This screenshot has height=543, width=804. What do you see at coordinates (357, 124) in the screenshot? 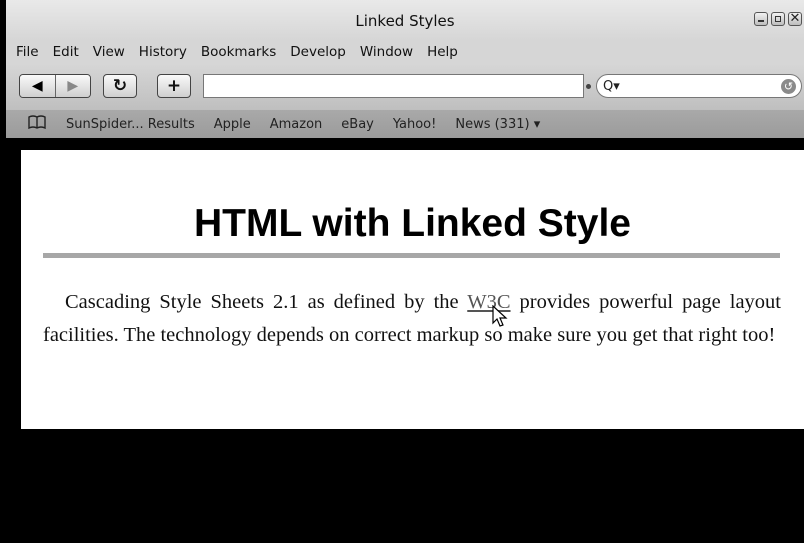
I see `bookmark-ebay: eBay` at bounding box center [357, 124].